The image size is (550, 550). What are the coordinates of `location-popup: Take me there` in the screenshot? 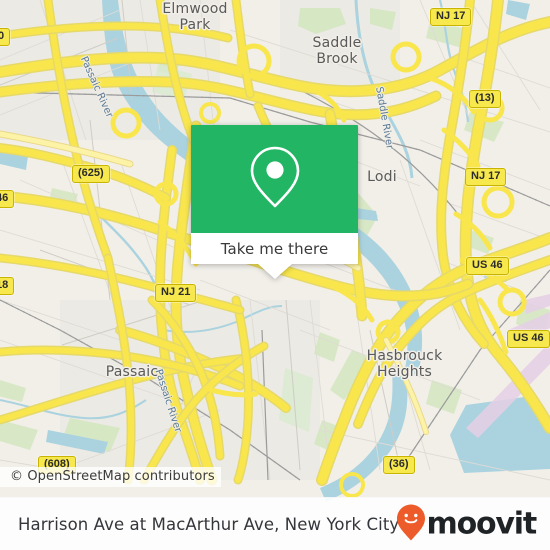 It's located at (274, 202).